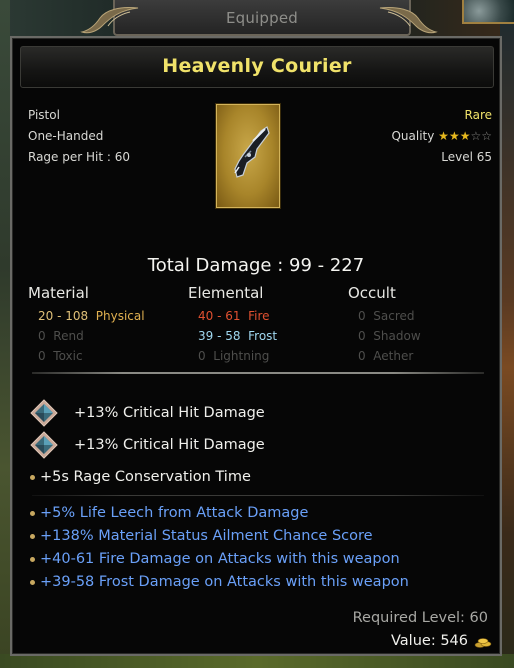  What do you see at coordinates (174, 513) in the screenshot?
I see `magic-affix: +5% Life Leech from Attack Damage` at bounding box center [174, 513].